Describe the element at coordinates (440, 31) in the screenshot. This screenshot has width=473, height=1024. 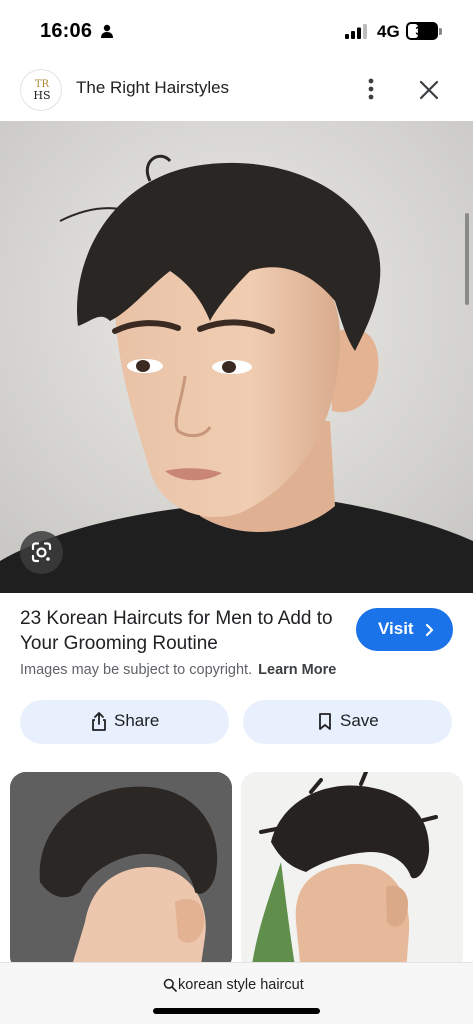
I see `battery-cap` at that location.